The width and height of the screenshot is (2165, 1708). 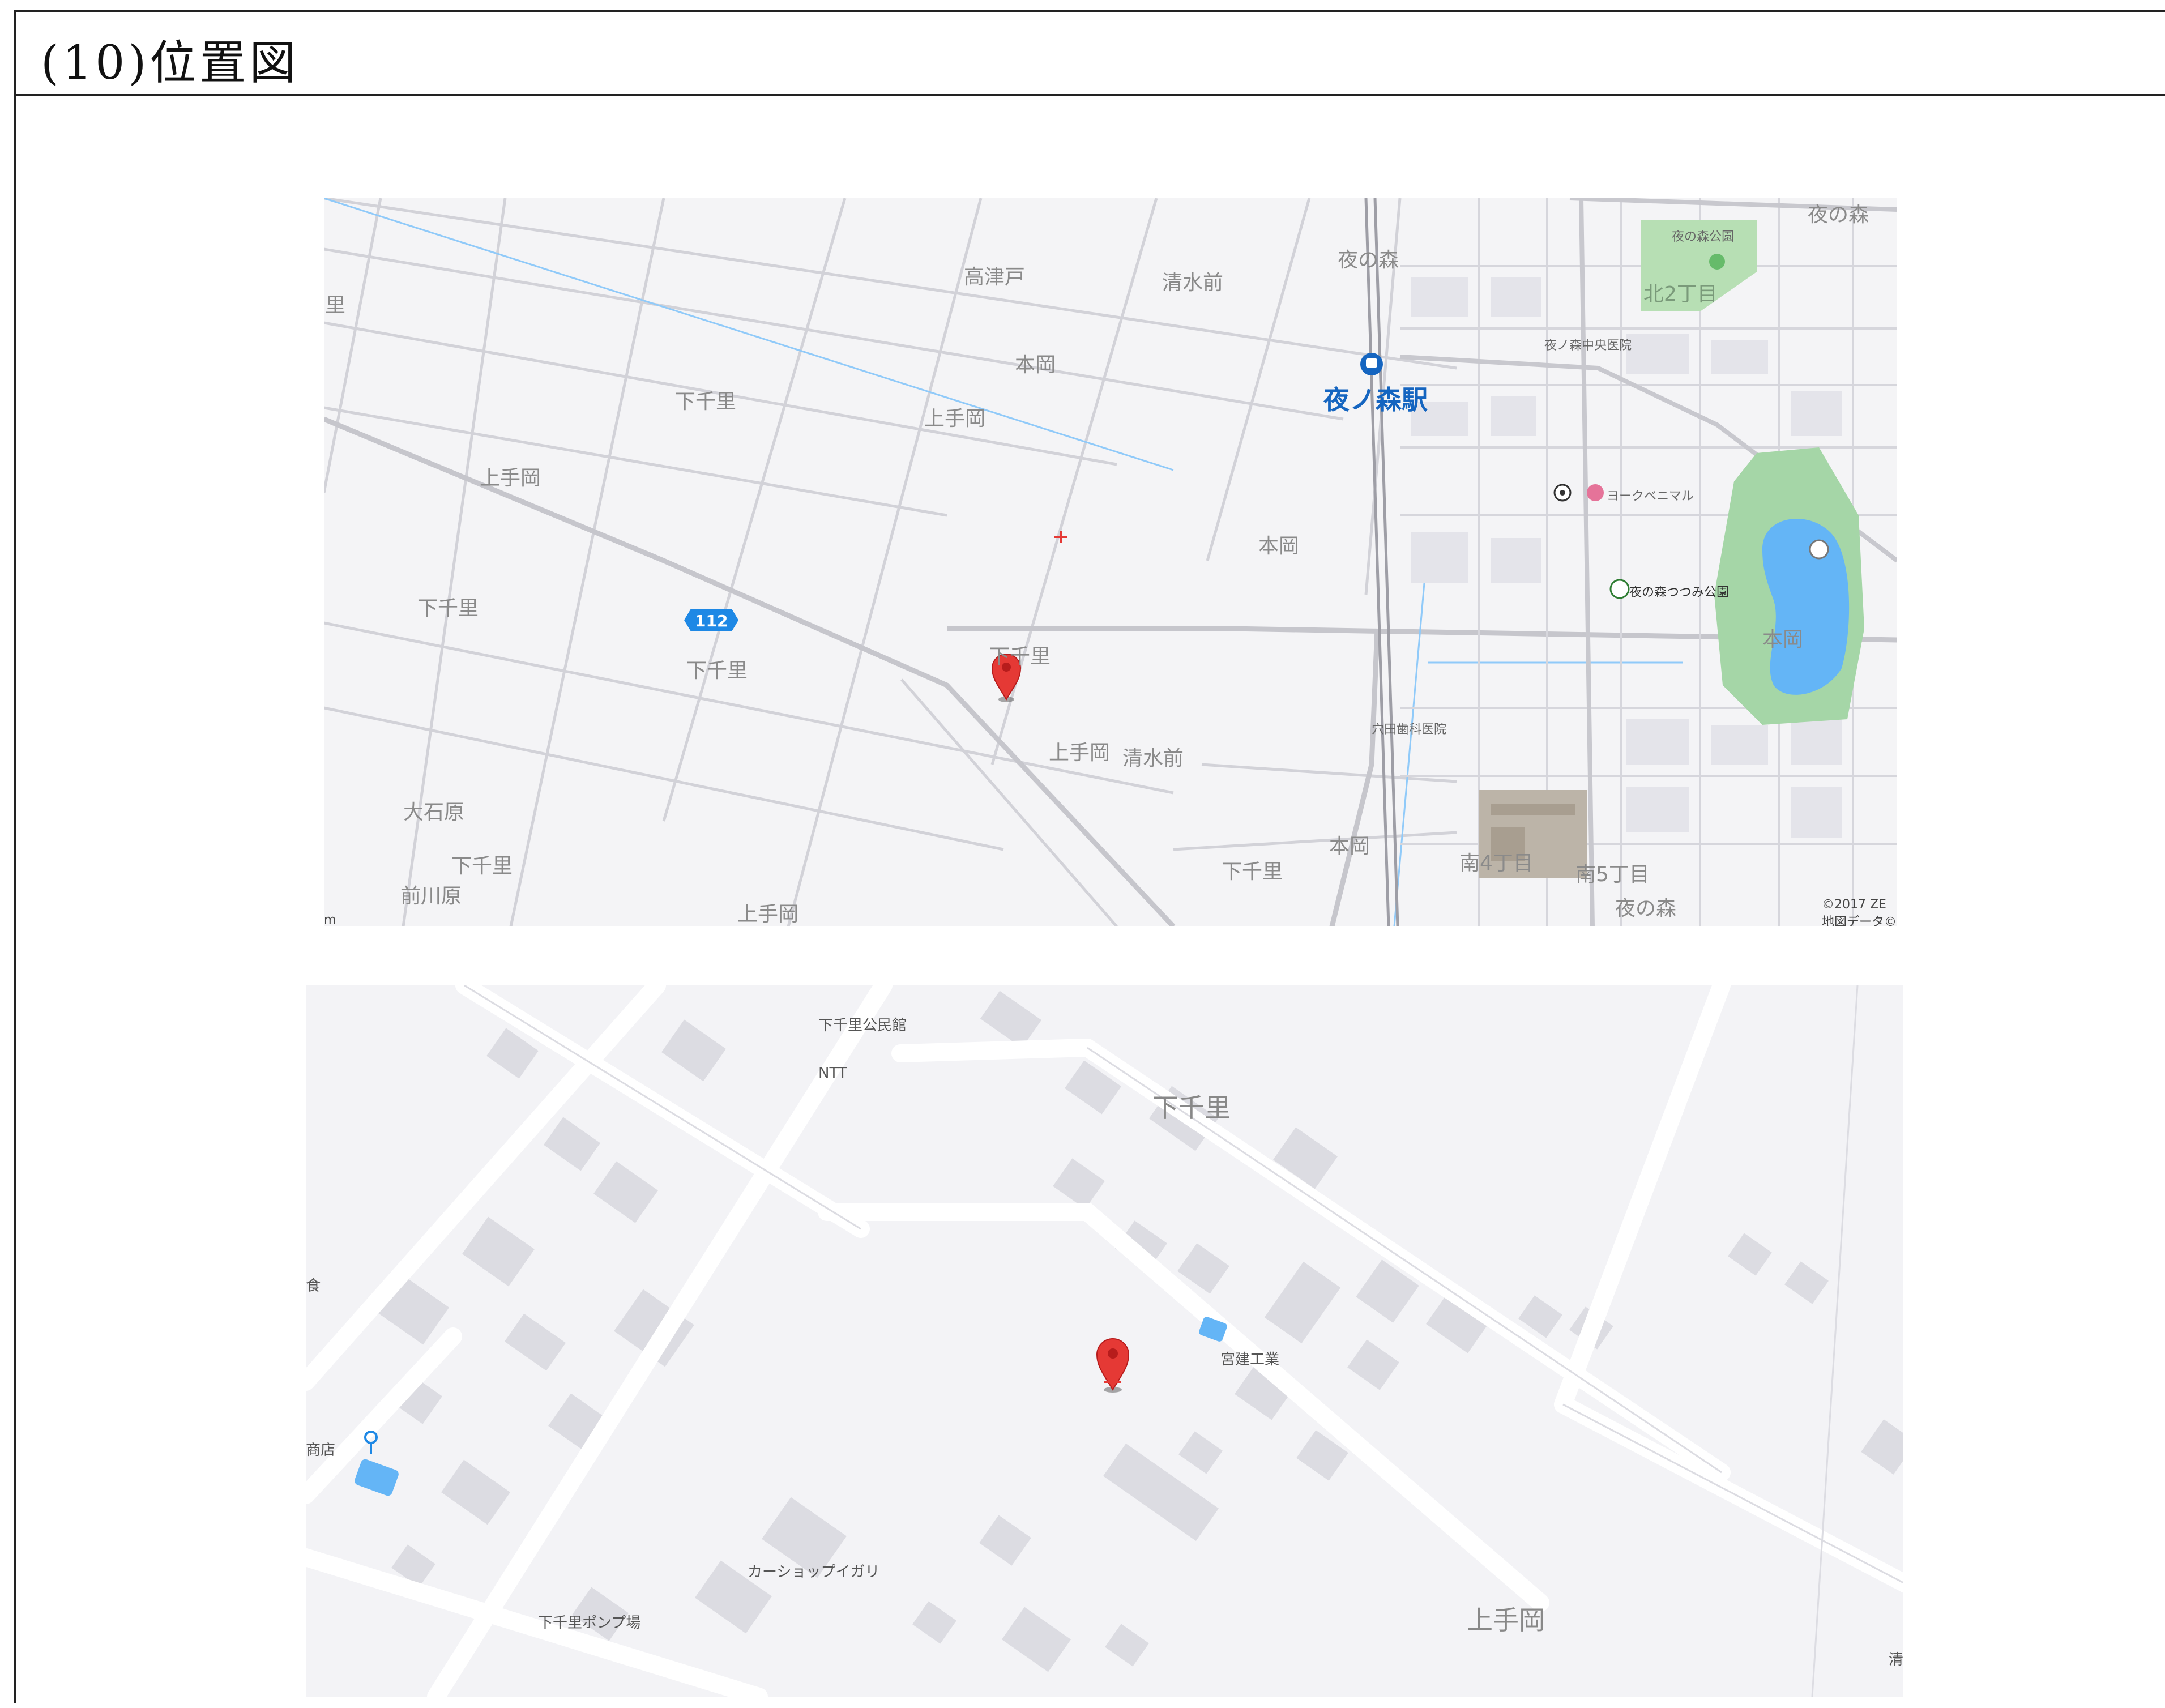 What do you see at coordinates (431, 896) in the screenshot?
I see `map1-label-maekawahara: 前川原` at bounding box center [431, 896].